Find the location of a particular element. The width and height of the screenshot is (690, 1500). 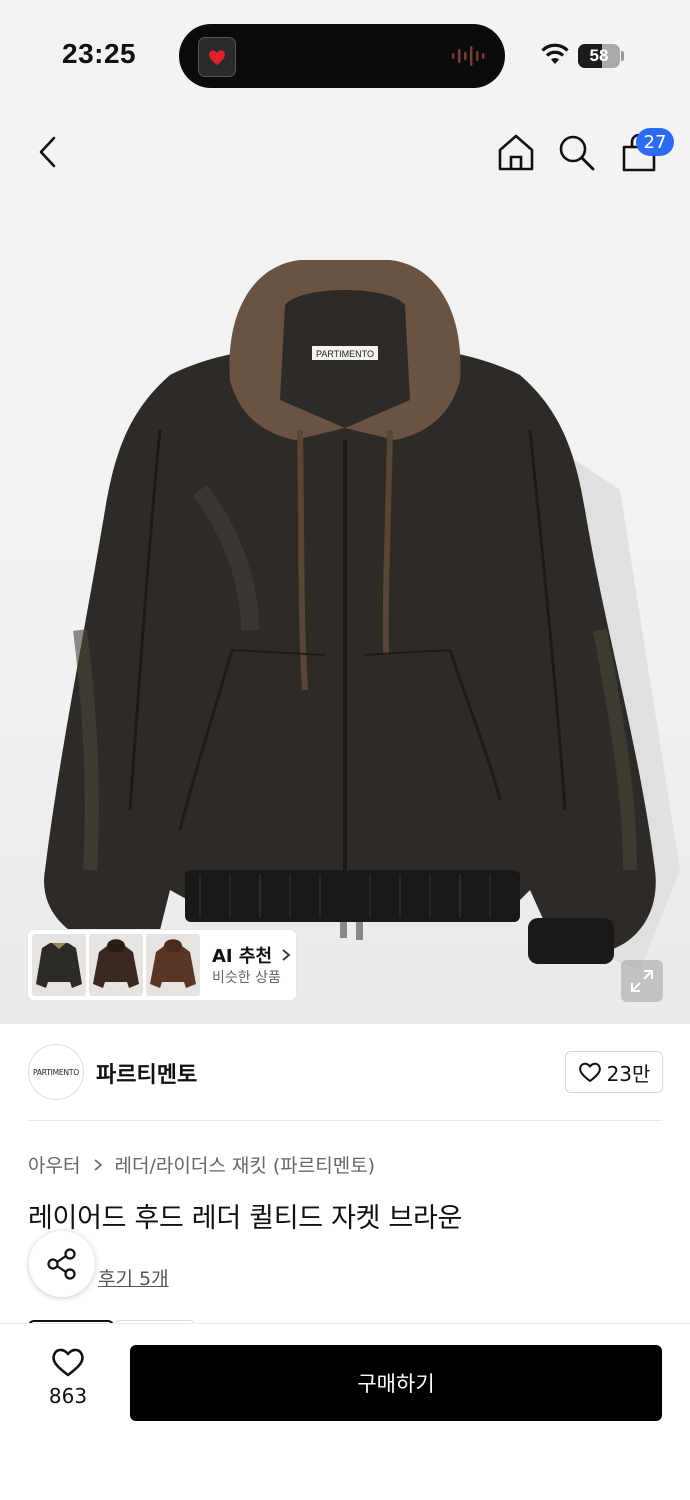

brand-like-count: 23만 is located at coordinates (628, 1073).